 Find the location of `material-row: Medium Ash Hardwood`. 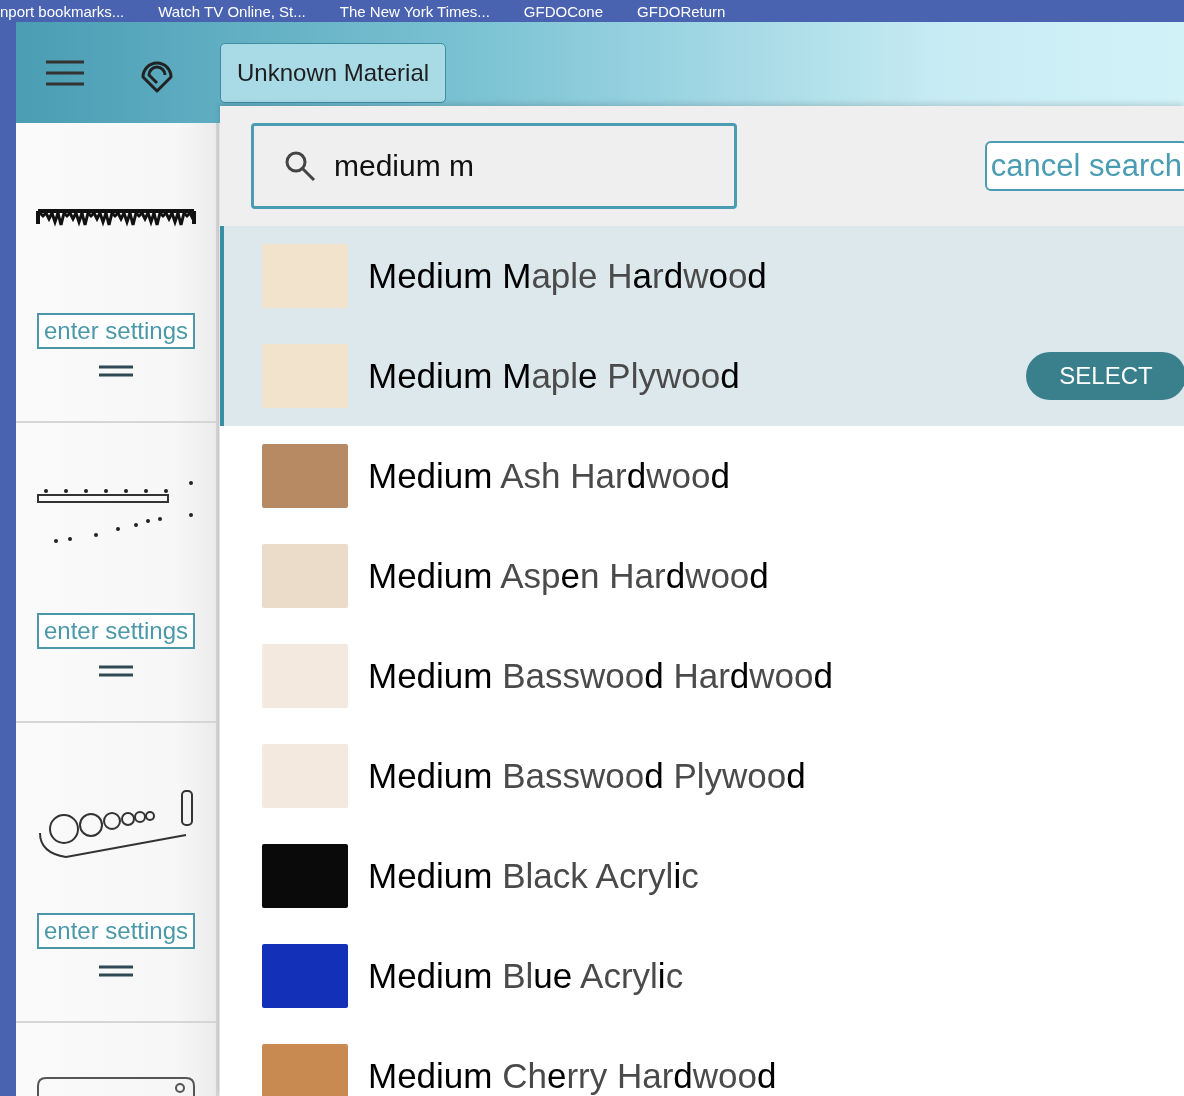

material-row: Medium Ash Hardwood is located at coordinates (702, 476).